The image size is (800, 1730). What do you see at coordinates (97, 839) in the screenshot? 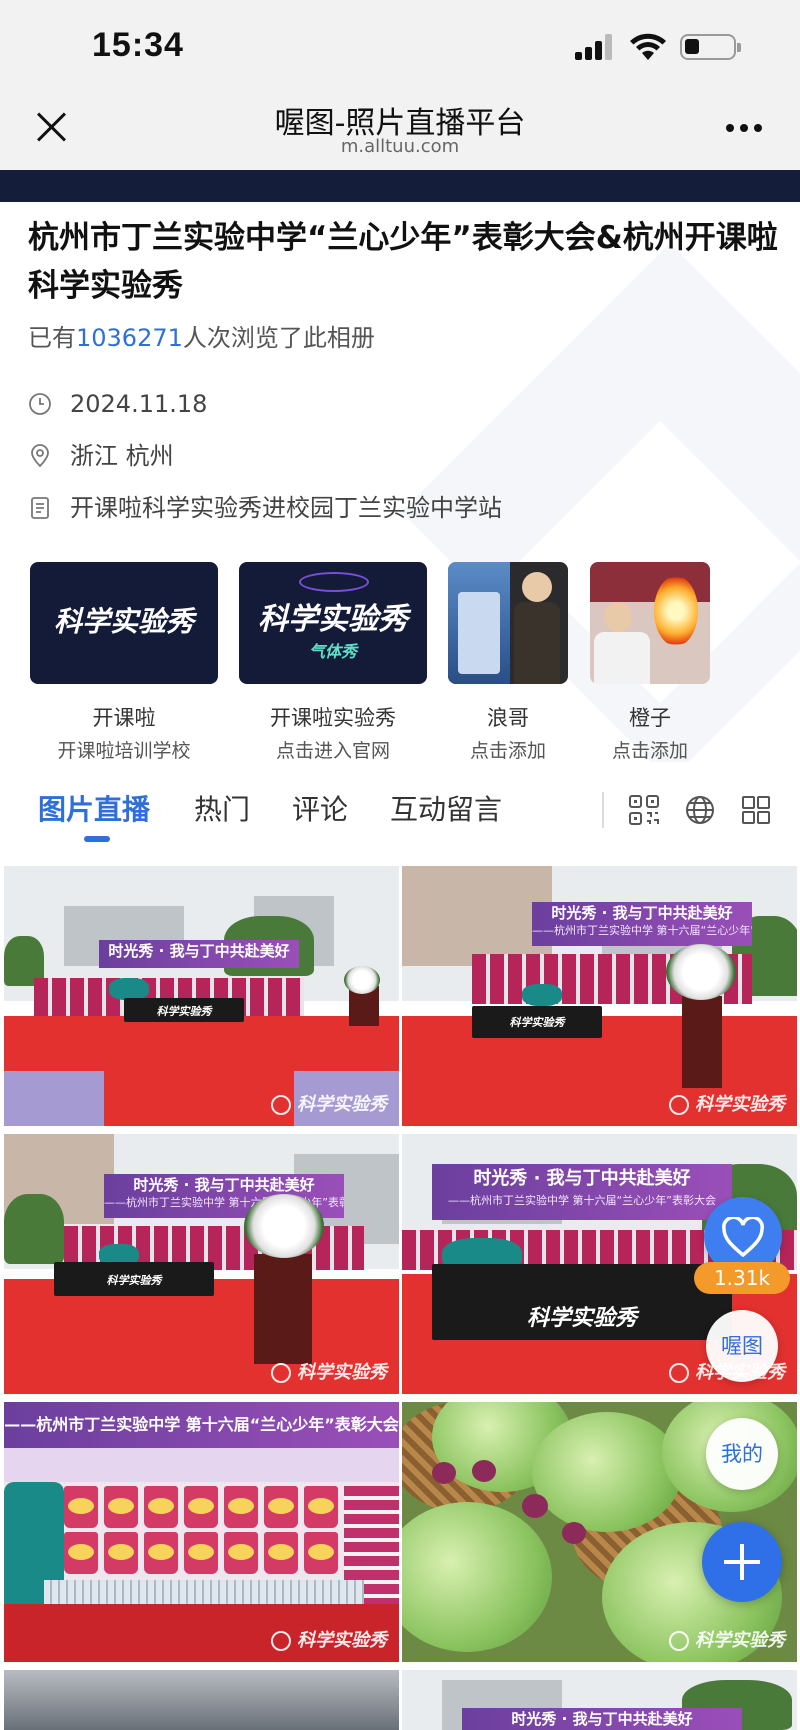
I see `active-tab-indicator` at bounding box center [97, 839].